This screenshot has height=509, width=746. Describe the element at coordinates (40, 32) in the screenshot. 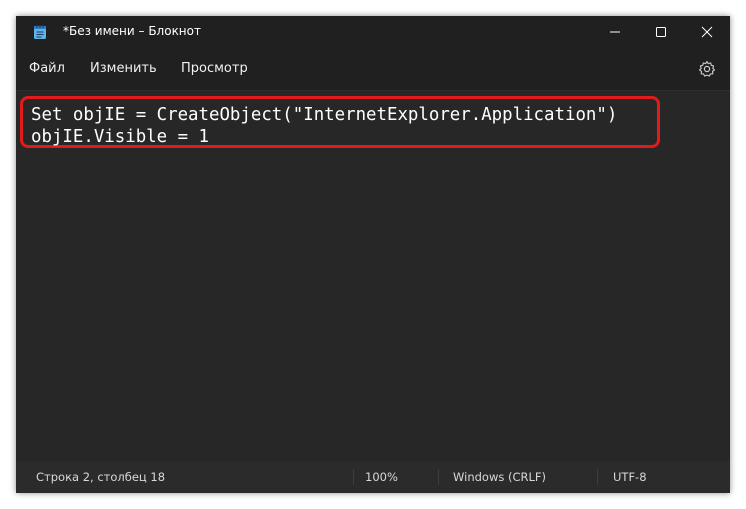

I see `notepad-icon` at that location.